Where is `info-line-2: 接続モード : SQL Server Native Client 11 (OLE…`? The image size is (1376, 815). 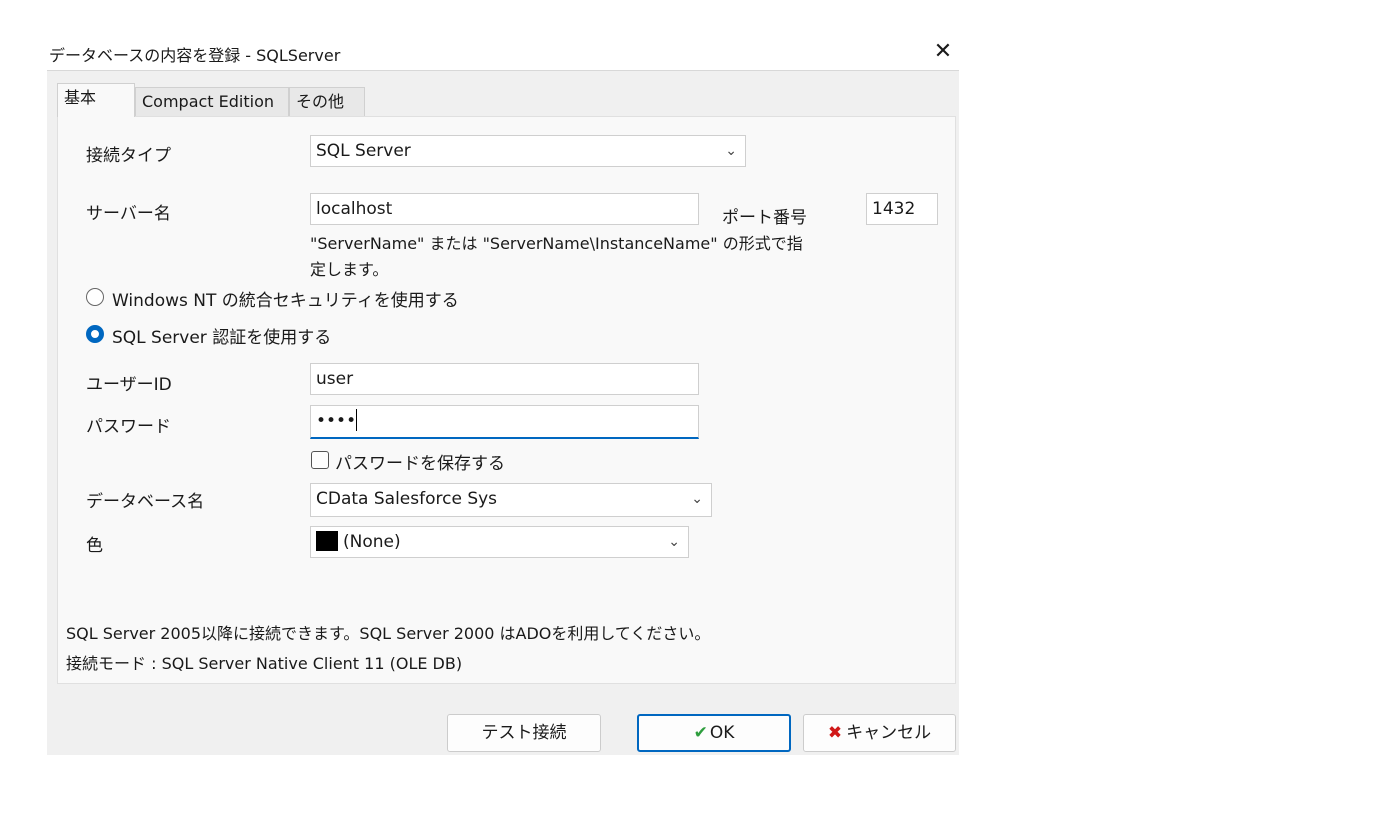 info-line-2: 接続モード : SQL Server Native Client 11 (OLE… is located at coordinates (264, 663).